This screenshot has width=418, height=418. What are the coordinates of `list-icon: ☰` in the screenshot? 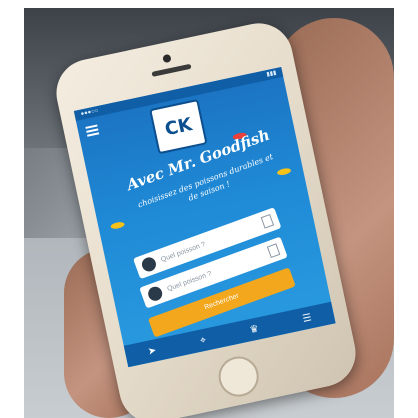 It's located at (306, 318).